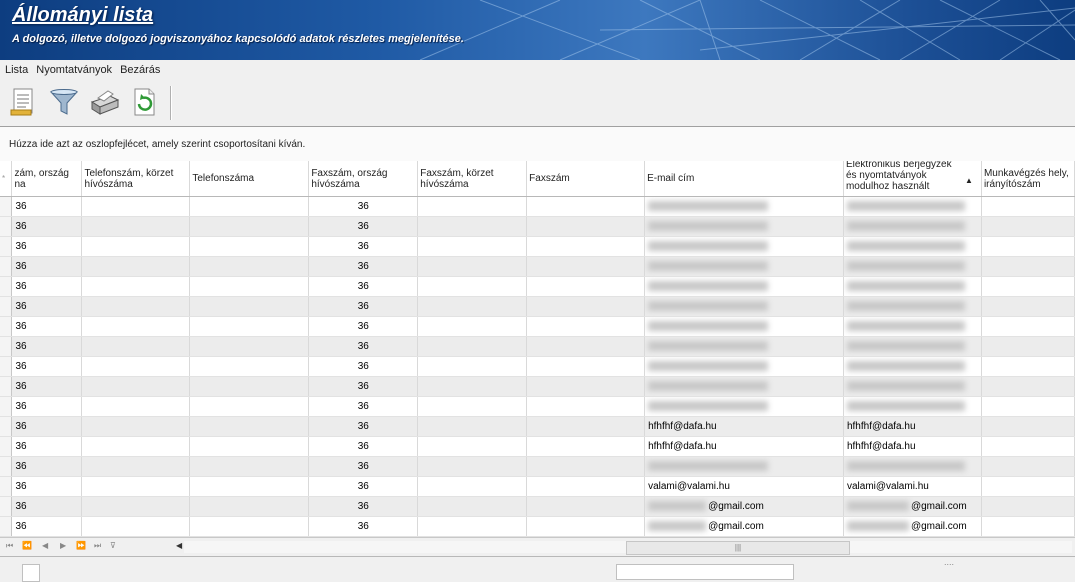 This screenshot has height=582, width=1075. Describe the element at coordinates (912, 526) in the screenshot. I see `cell-email-ebnyt: @gmail.com` at that location.